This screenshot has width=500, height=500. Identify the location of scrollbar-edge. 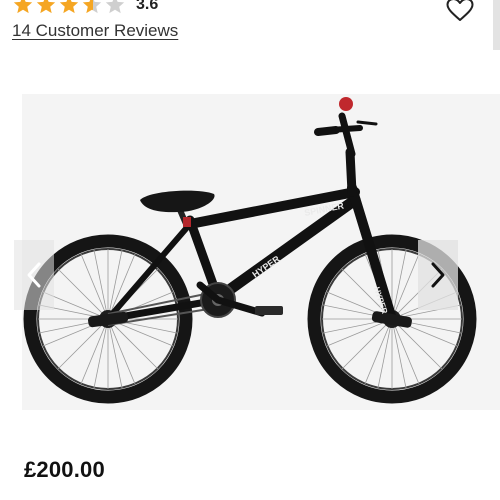
(496, 25).